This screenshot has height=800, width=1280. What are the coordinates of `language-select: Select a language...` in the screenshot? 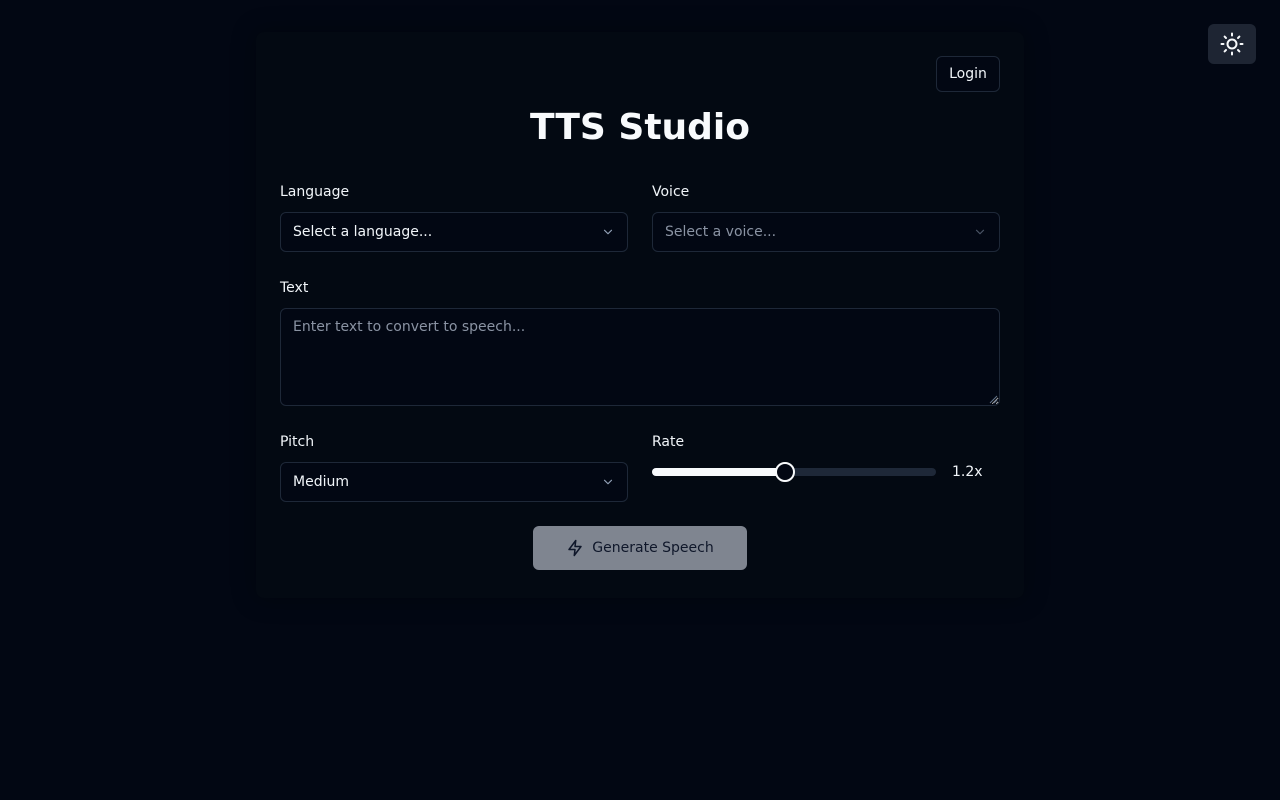 It's located at (454, 232).